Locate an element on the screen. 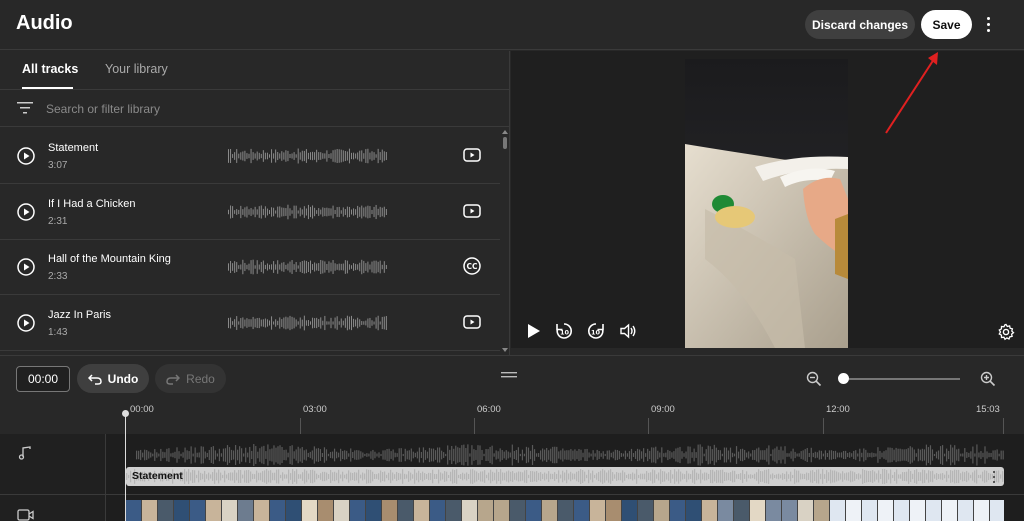 The image size is (1024, 521). page-title: Audio is located at coordinates (44, 23).